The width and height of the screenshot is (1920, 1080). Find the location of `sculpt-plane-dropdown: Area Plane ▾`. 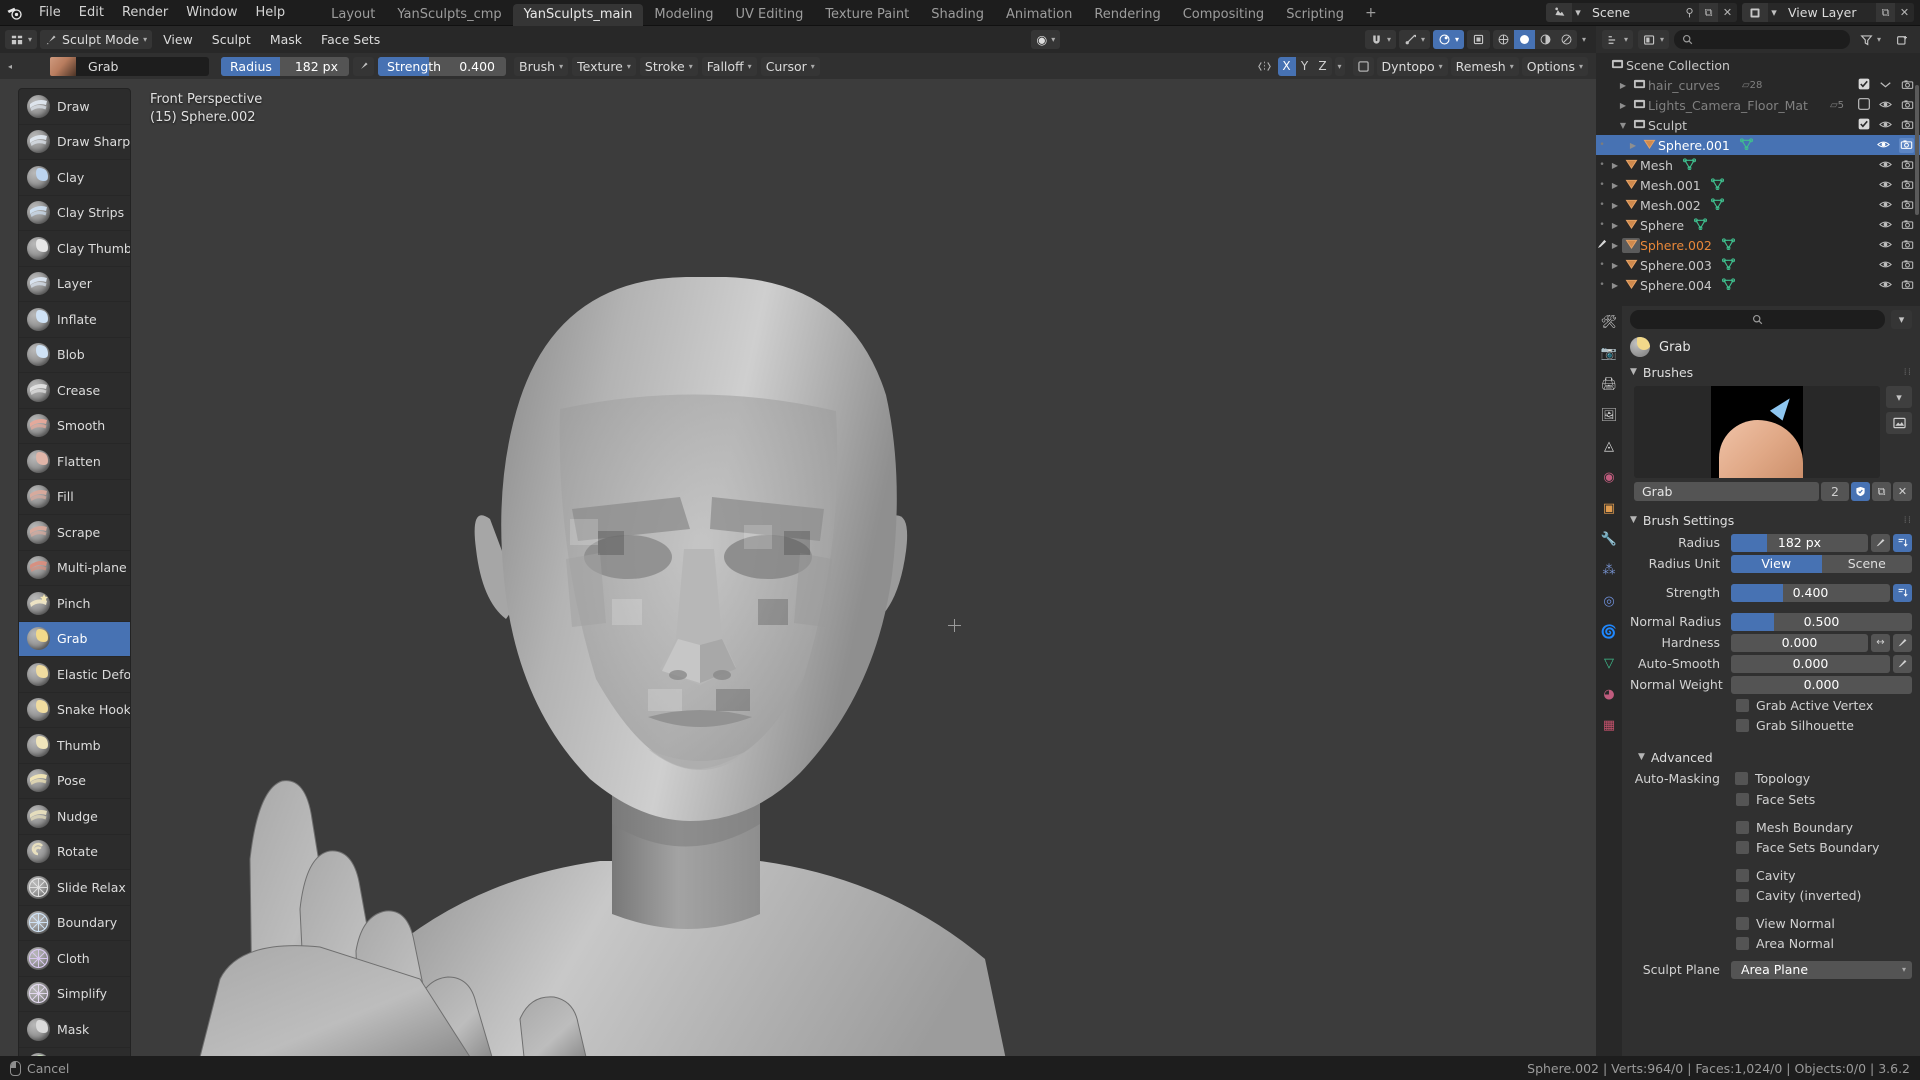

sculpt-plane-dropdown: Area Plane ▾ is located at coordinates (1821, 969).